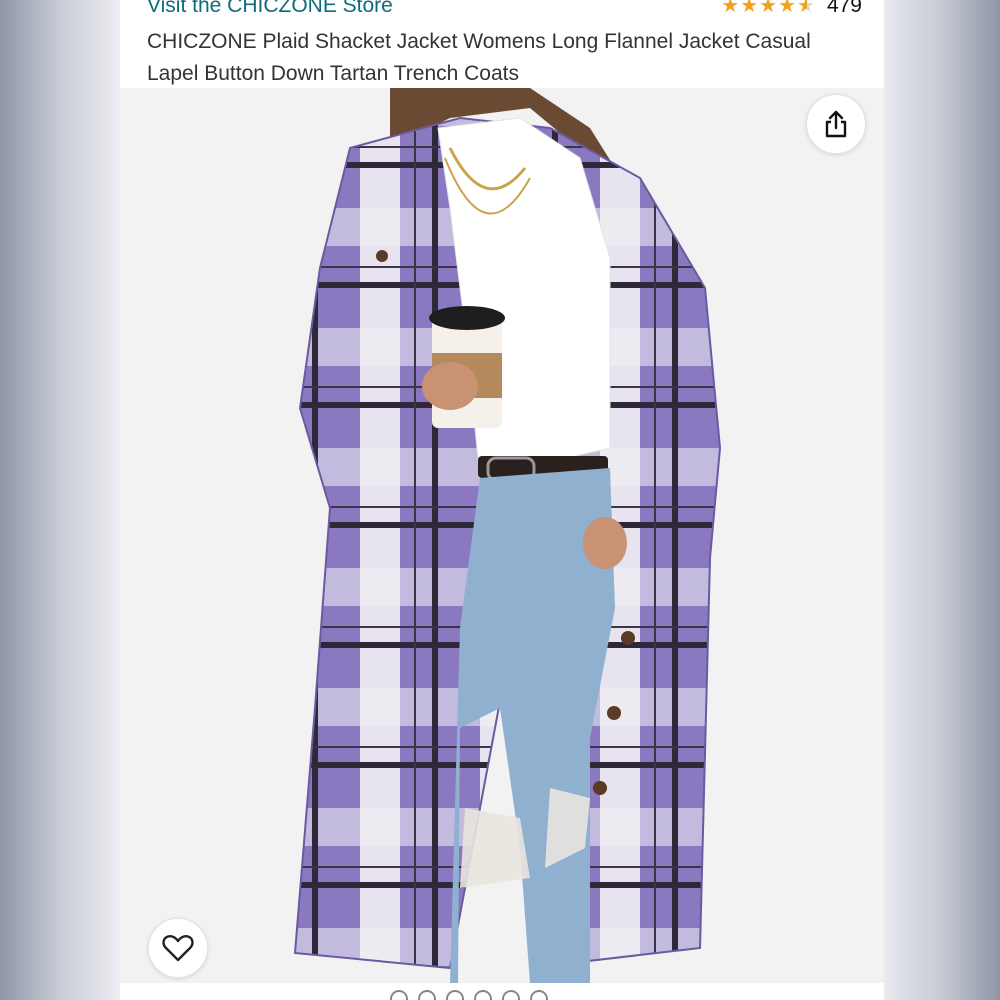  I want to click on star-rating: ★ ★ ★ ★ ★, so click(768, 8).